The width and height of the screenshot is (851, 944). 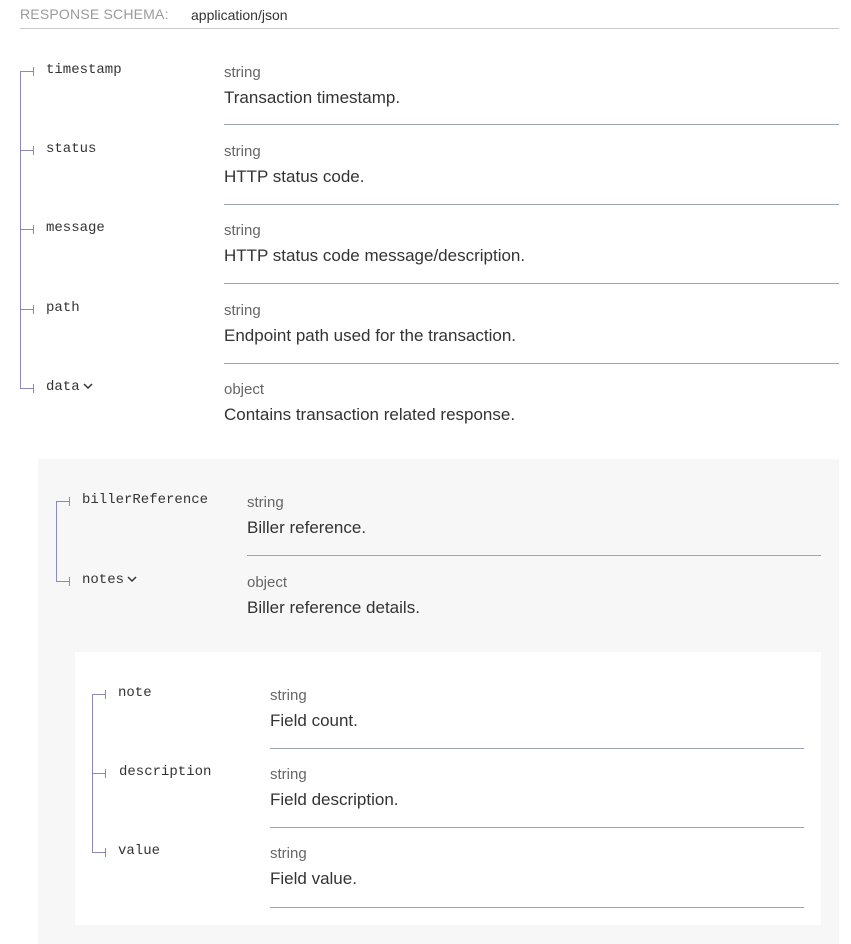 What do you see at coordinates (531, 174) in the screenshot?
I see `property-details-status: string HTTP status code.` at bounding box center [531, 174].